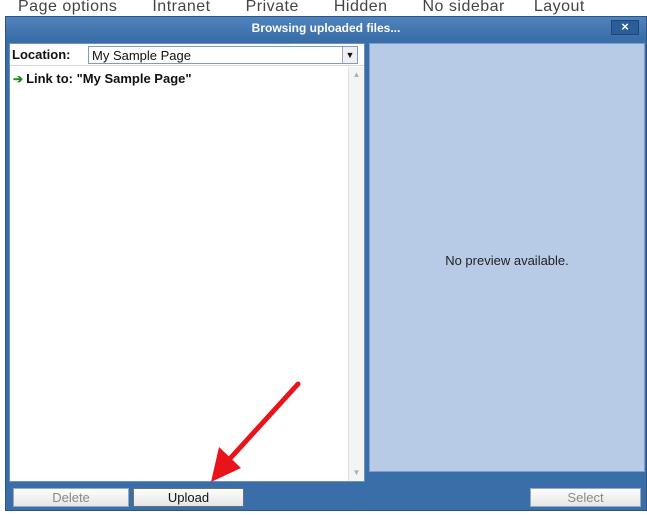  I want to click on background-toolbar-item: Private, so click(272, 7).